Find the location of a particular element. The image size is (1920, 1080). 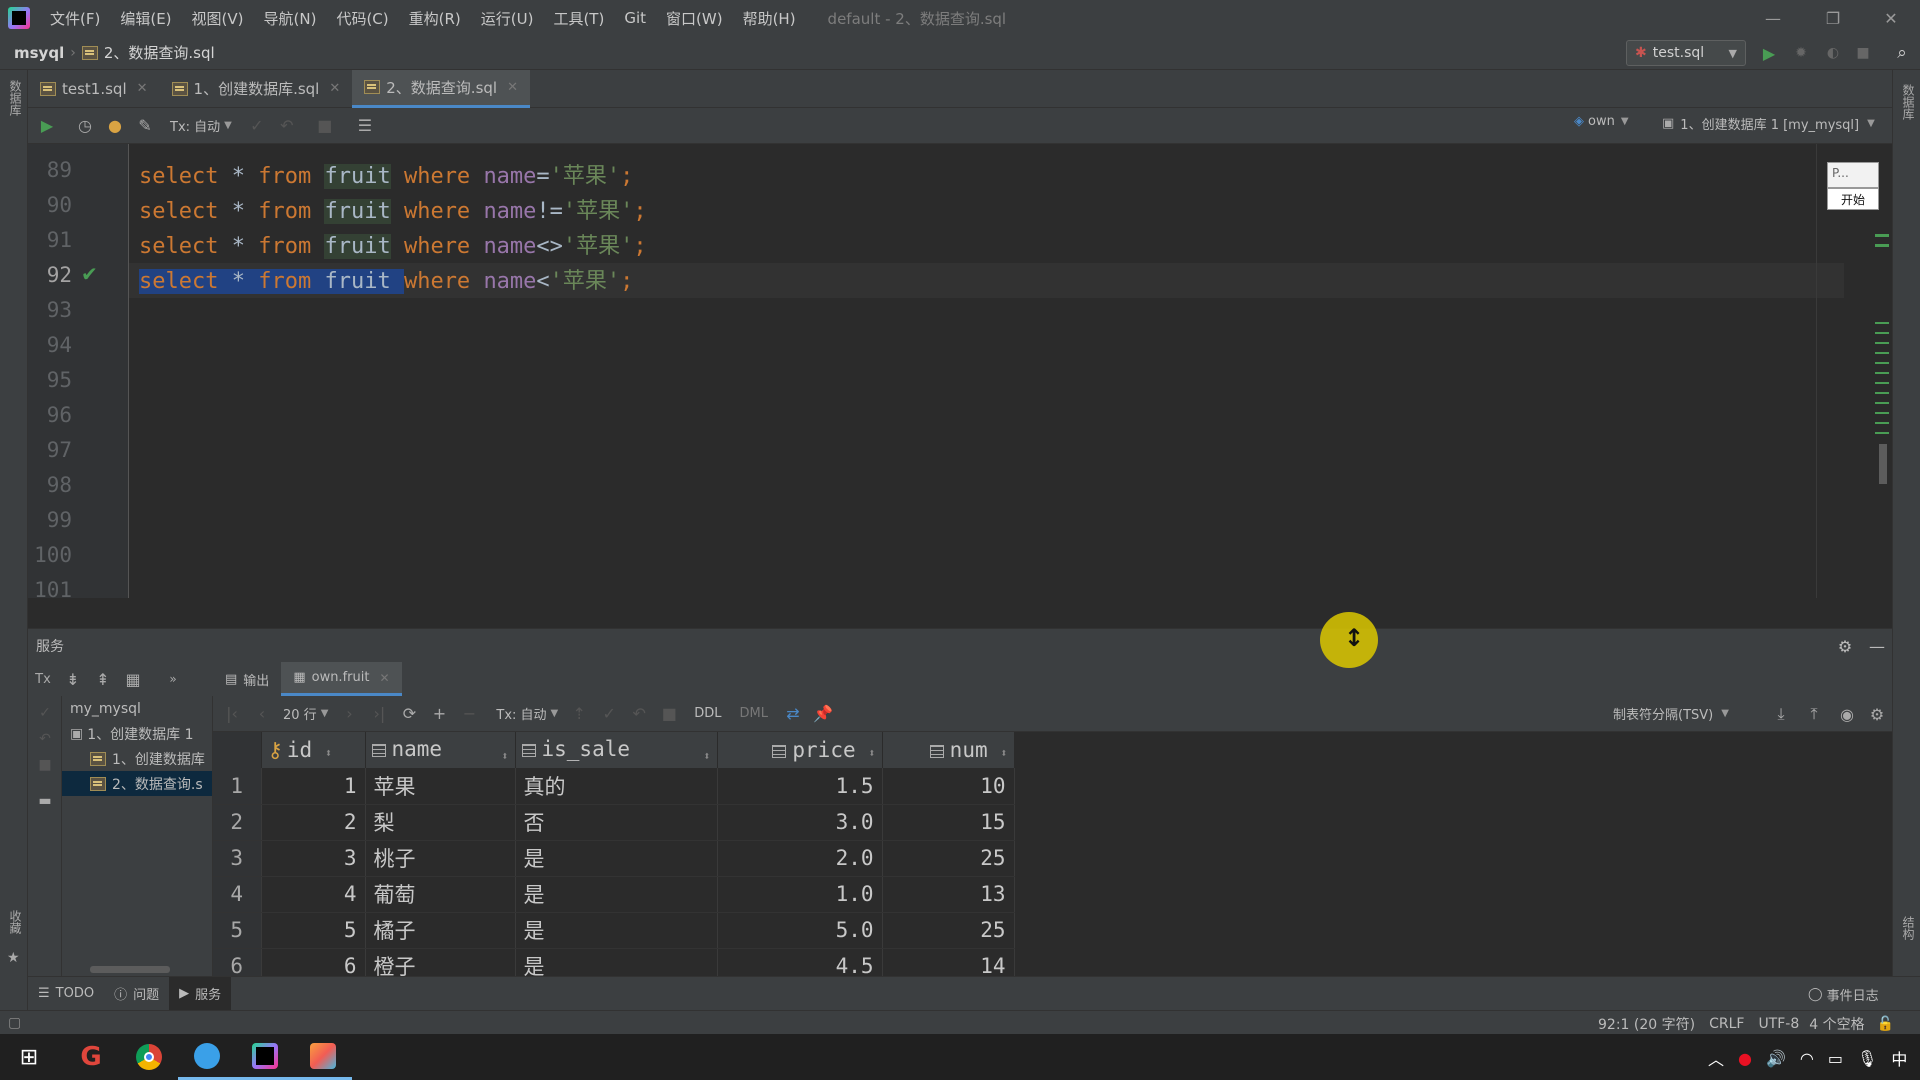

ddl-button: DDL is located at coordinates (707, 713).